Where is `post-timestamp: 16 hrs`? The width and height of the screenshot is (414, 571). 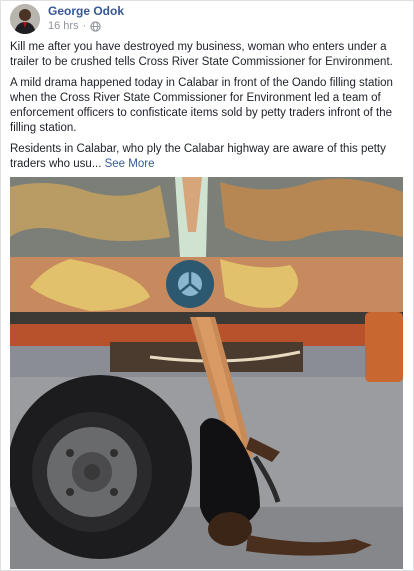
post-timestamp: 16 hrs is located at coordinates (63, 26).